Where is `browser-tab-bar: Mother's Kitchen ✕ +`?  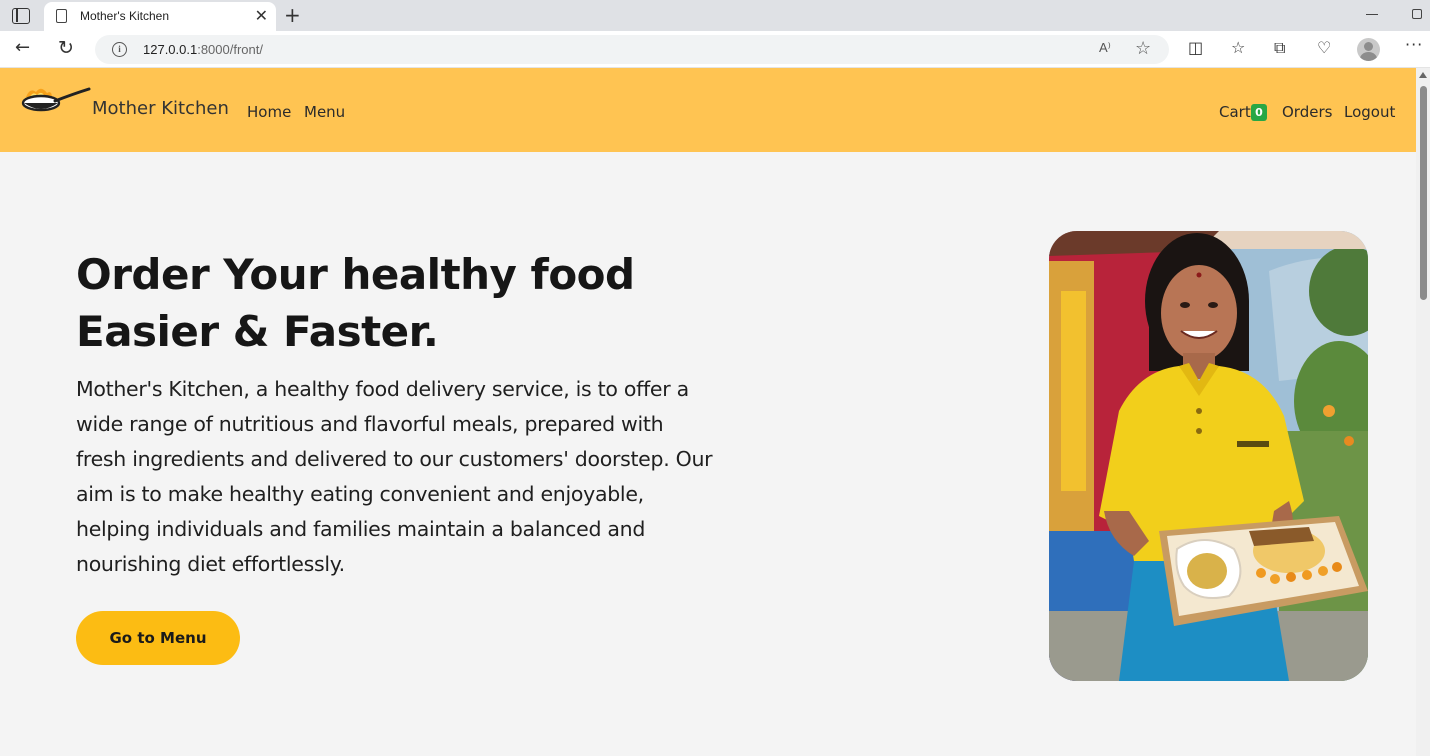
browser-tab-bar: Mother's Kitchen ✕ + is located at coordinates (715, 15).